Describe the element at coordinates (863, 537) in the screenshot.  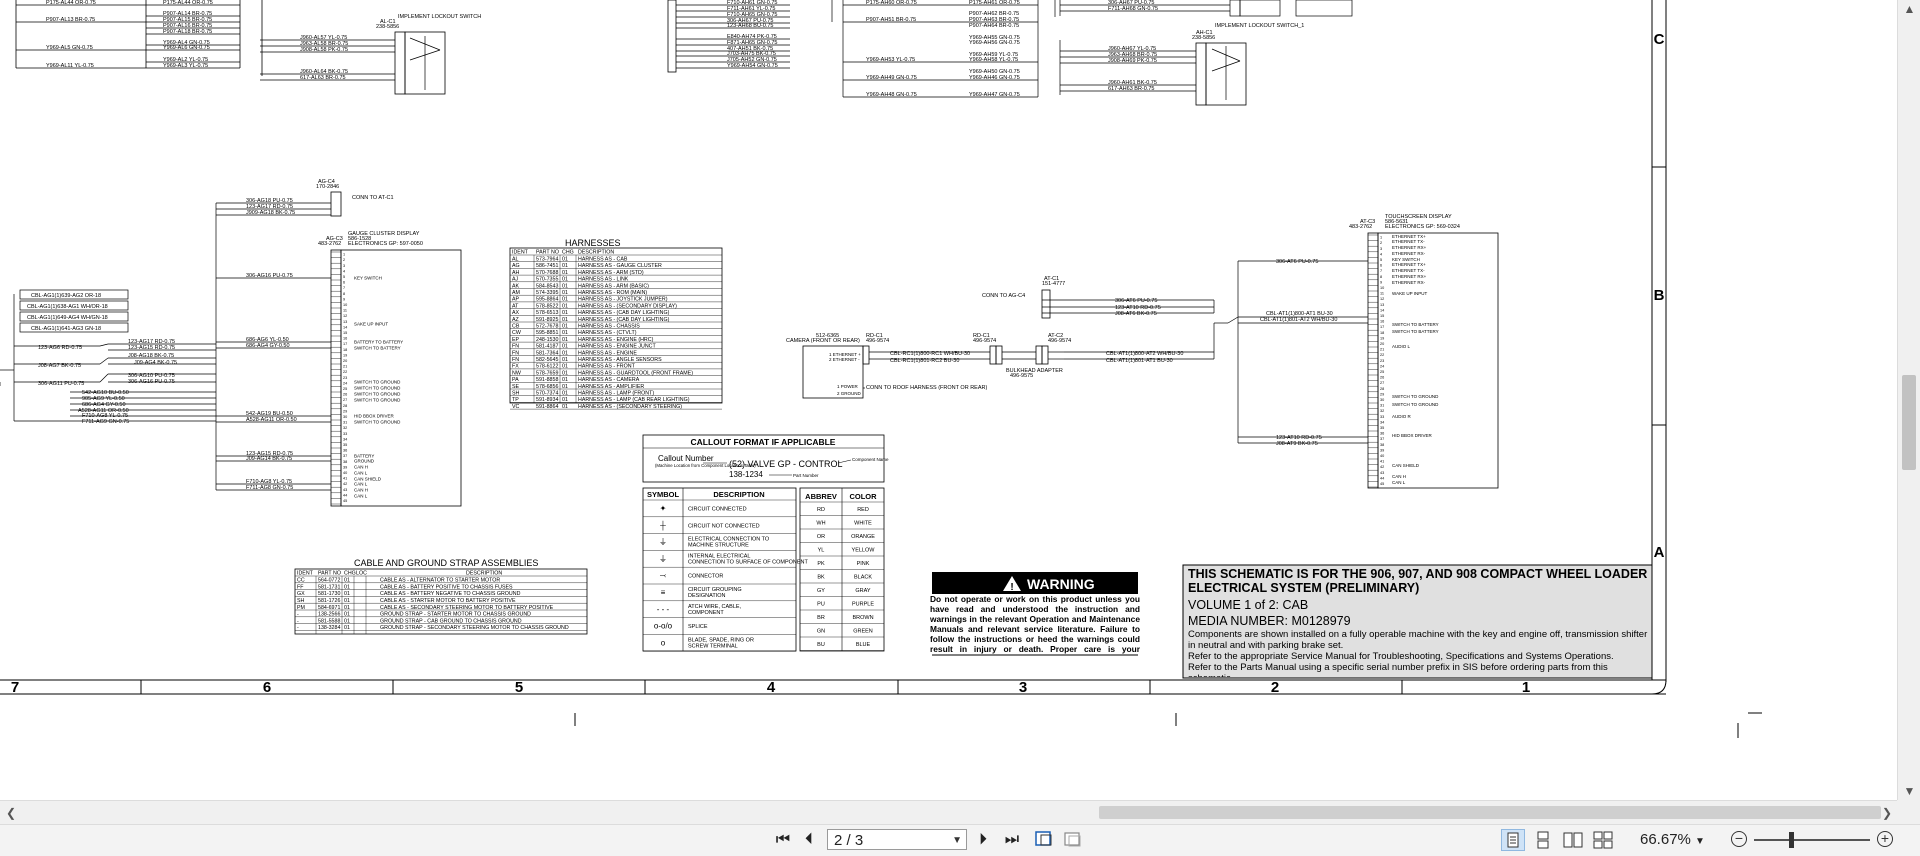
I see `color-name: ORANGE` at that location.